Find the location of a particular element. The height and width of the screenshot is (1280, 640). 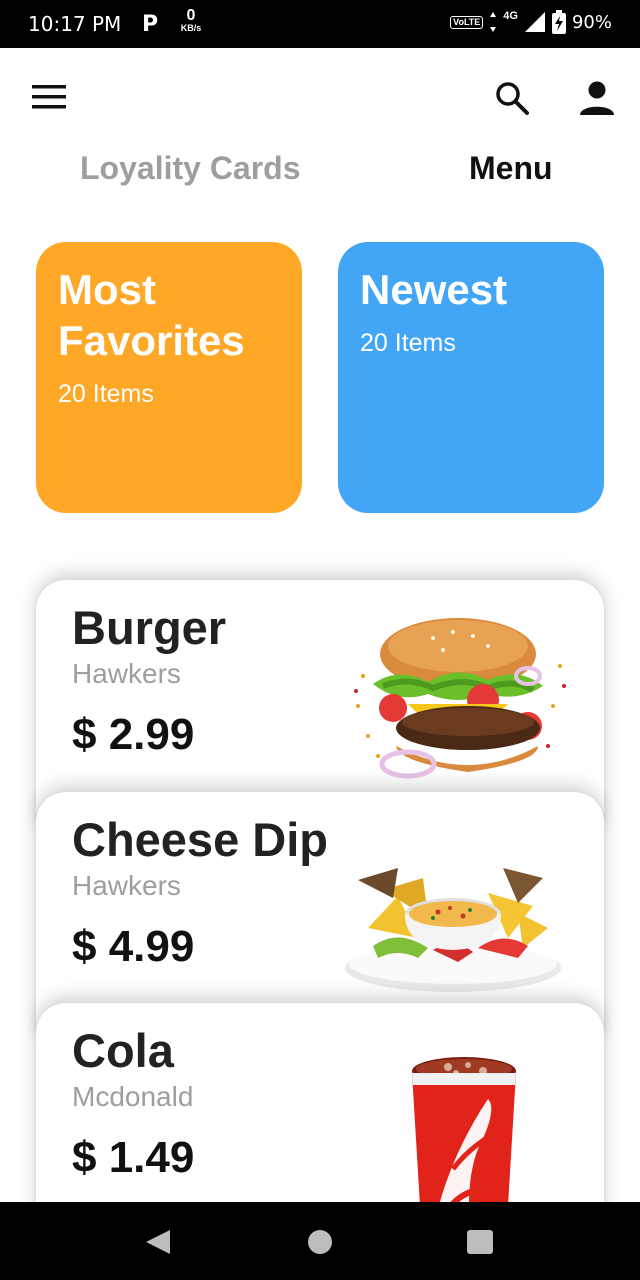

network-speed-value: 0 is located at coordinates (191, 15).